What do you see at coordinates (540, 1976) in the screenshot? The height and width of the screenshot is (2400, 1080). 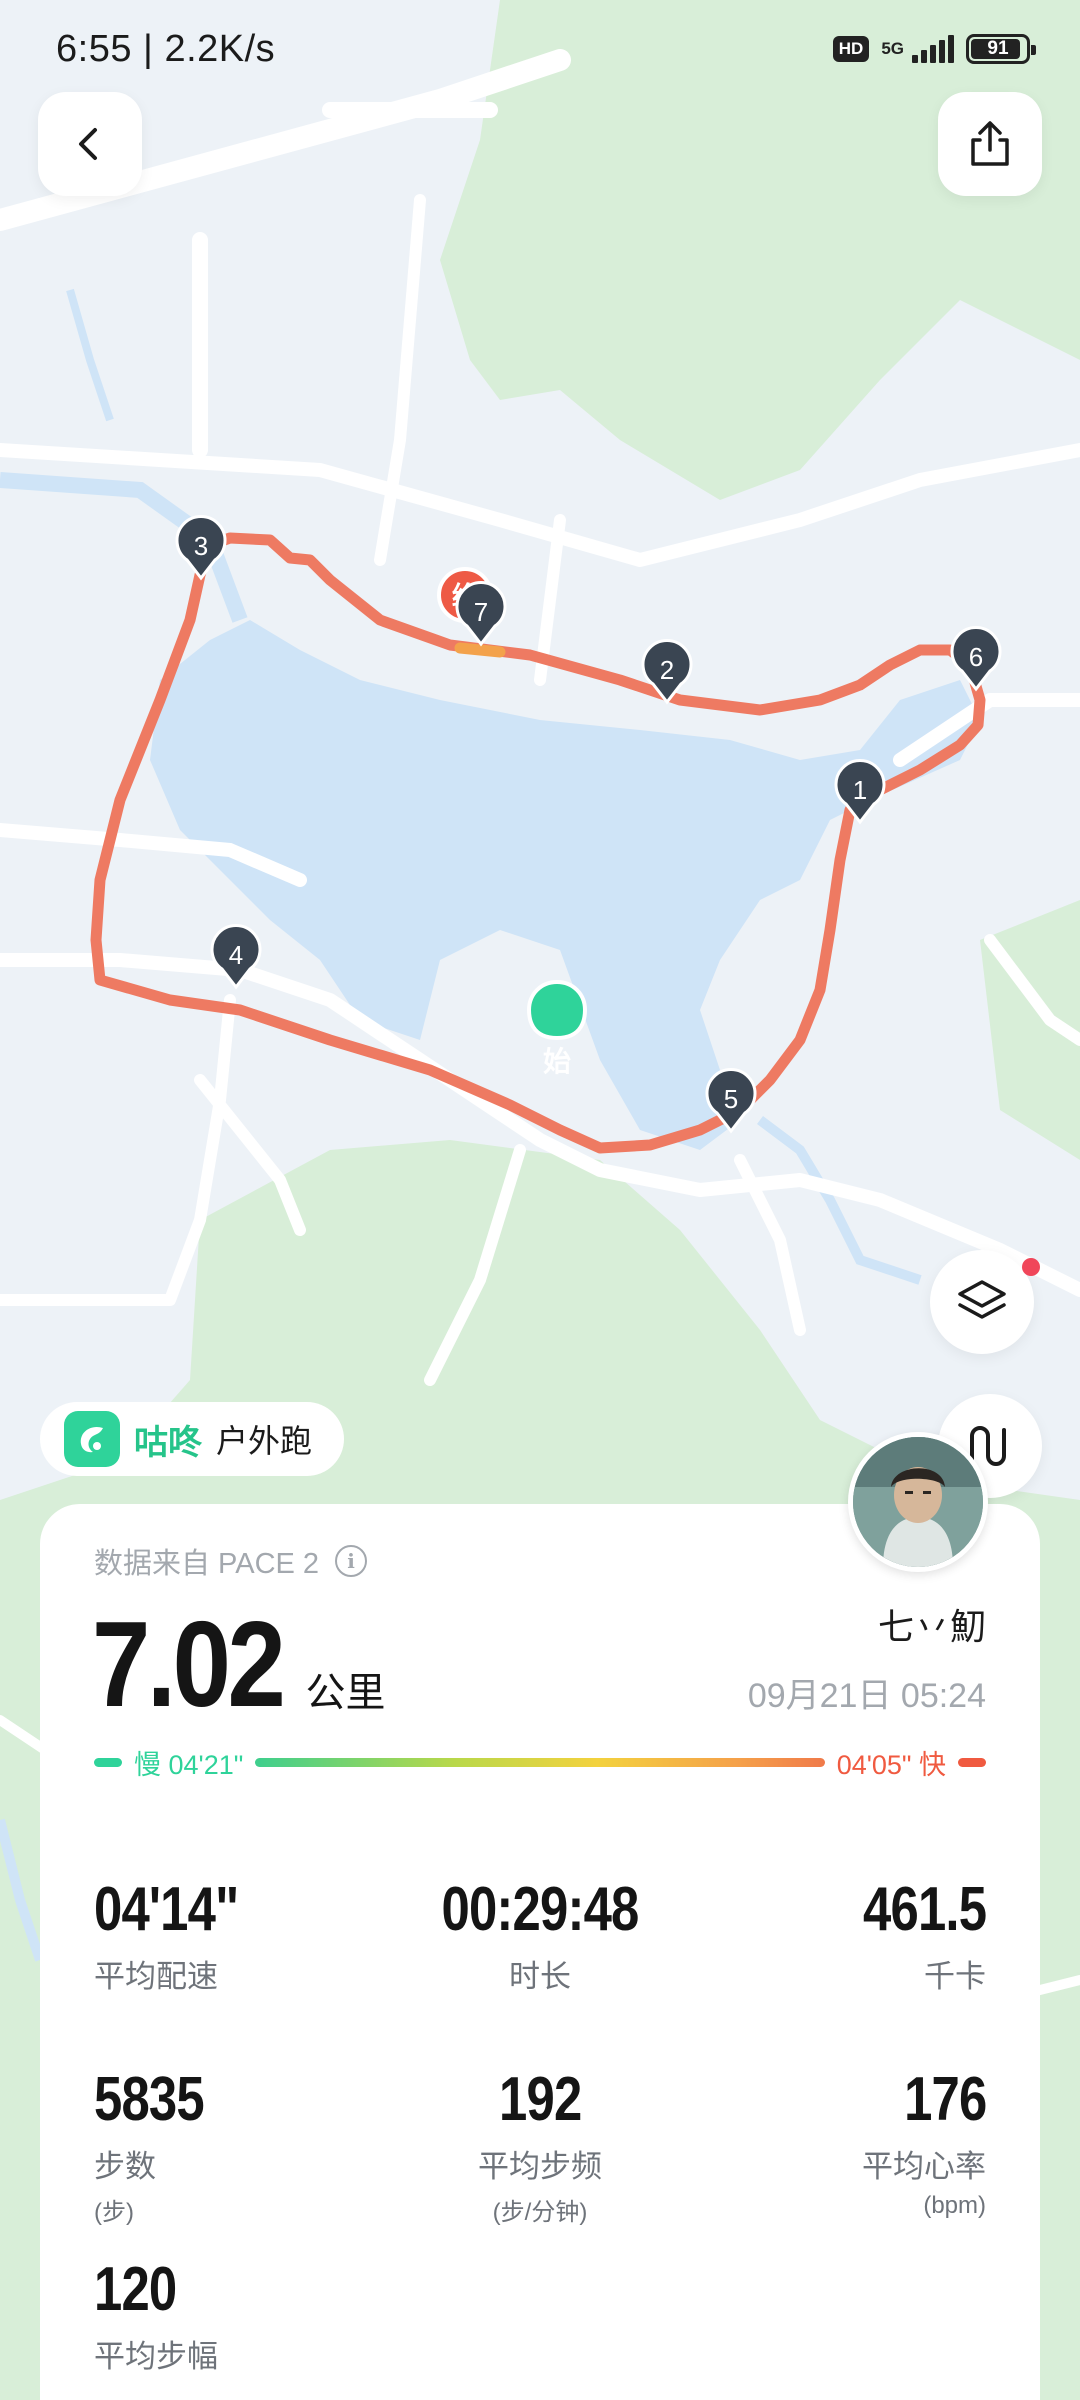 I see `stat-label: 时长` at bounding box center [540, 1976].